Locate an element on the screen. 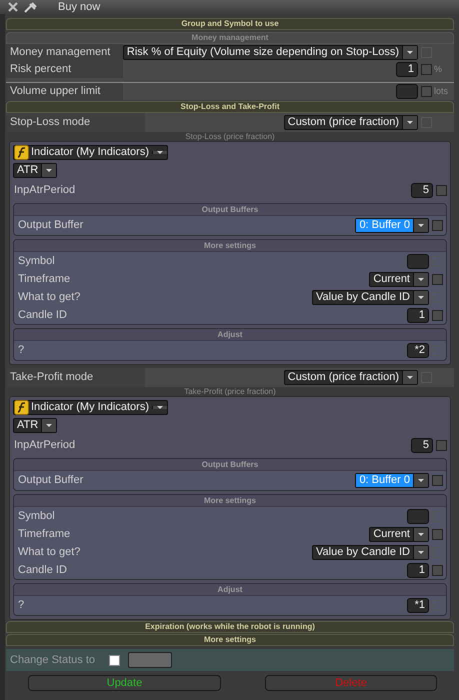  action-button: Update is located at coordinates (124, 683).